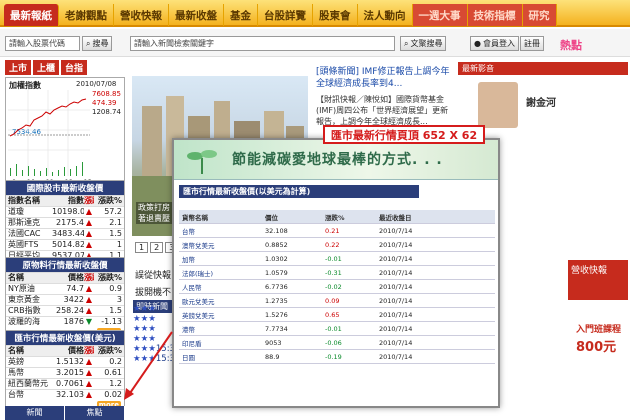 The image size is (630, 420). What do you see at coordinates (148, 365) in the screenshot?
I see `callout-arrow` at bounding box center [148, 365].